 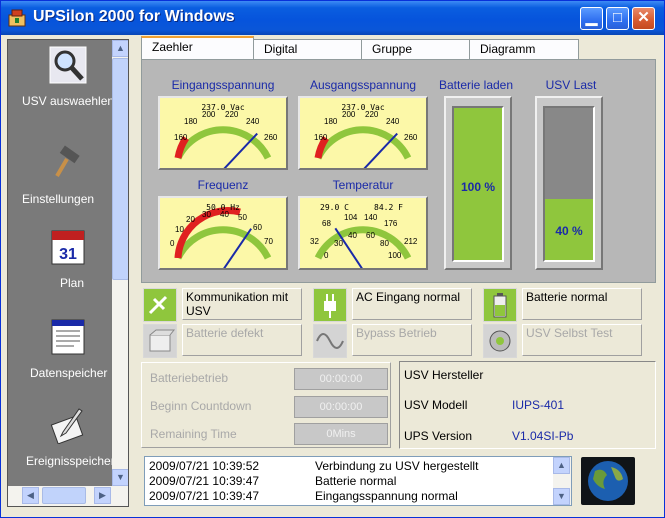 What do you see at coordinates (59, 184) in the screenshot?
I see `sidebar-item-settings: Einstellungen` at bounding box center [59, 184].